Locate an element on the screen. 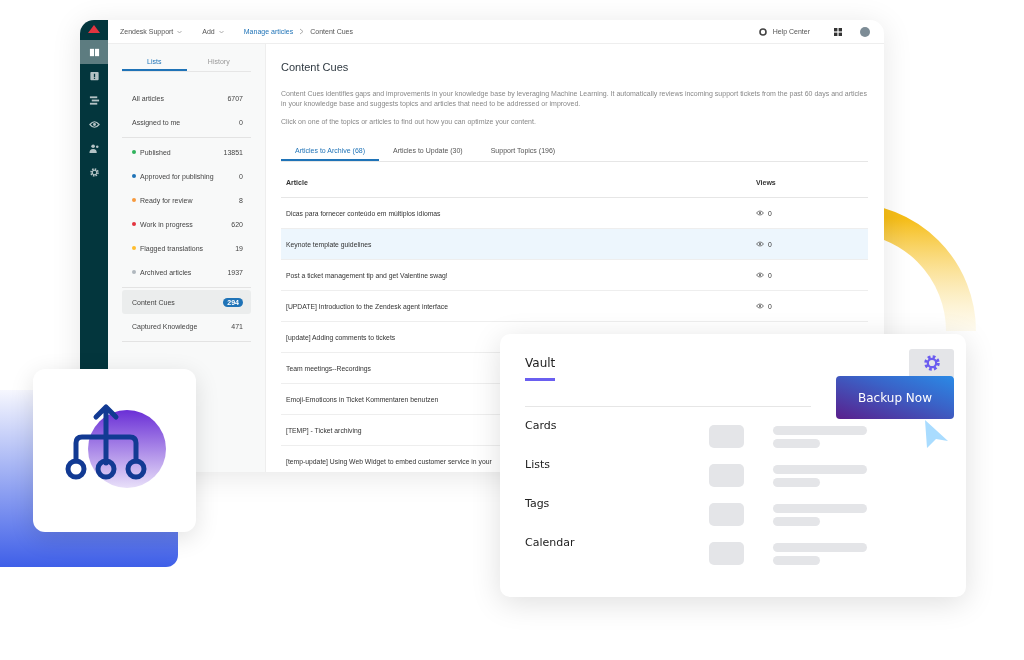 The image size is (1024, 660). vault-item: Cards is located at coordinates (617, 425).